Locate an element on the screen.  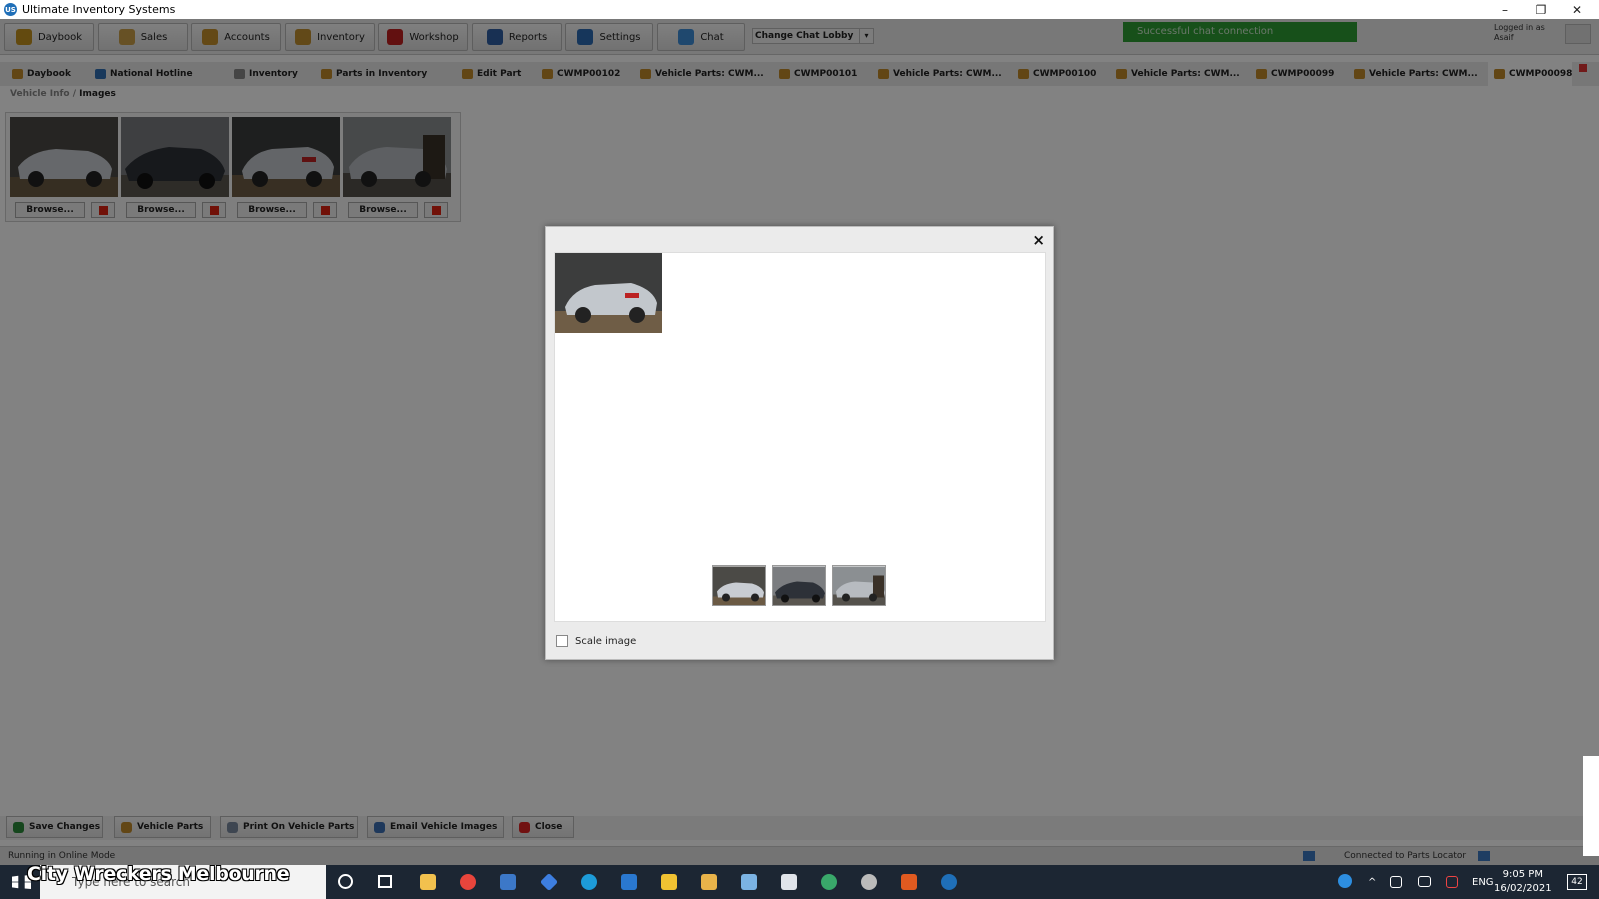
watermark-text: City Wreckers Melbourne is located at coordinates (158, 874).